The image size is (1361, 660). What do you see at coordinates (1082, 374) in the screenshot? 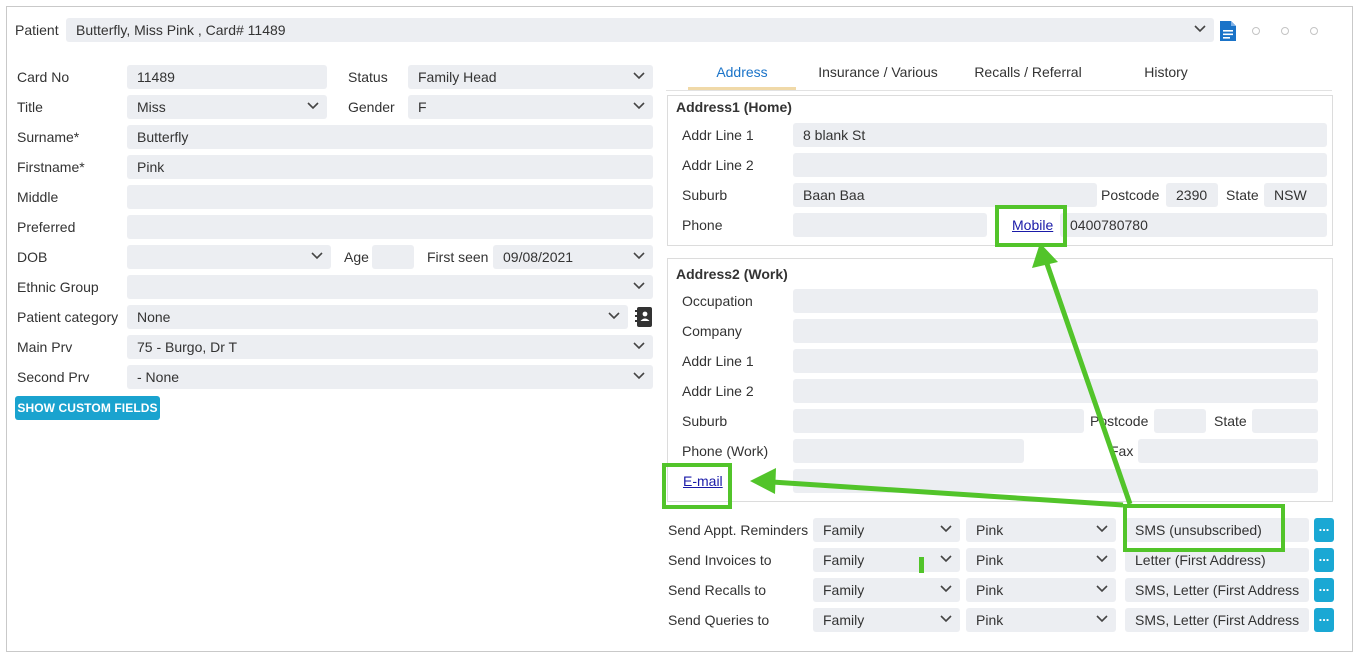
I see `arrow-to-mobile` at bounding box center [1082, 374].